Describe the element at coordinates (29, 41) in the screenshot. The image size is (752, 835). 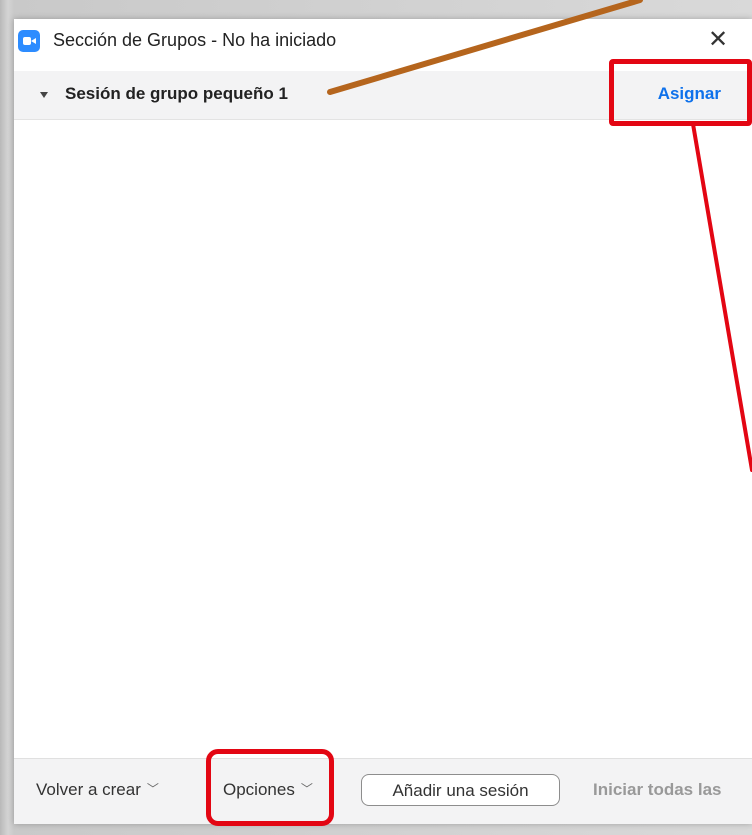
I see `zoom-camera-icon` at that location.